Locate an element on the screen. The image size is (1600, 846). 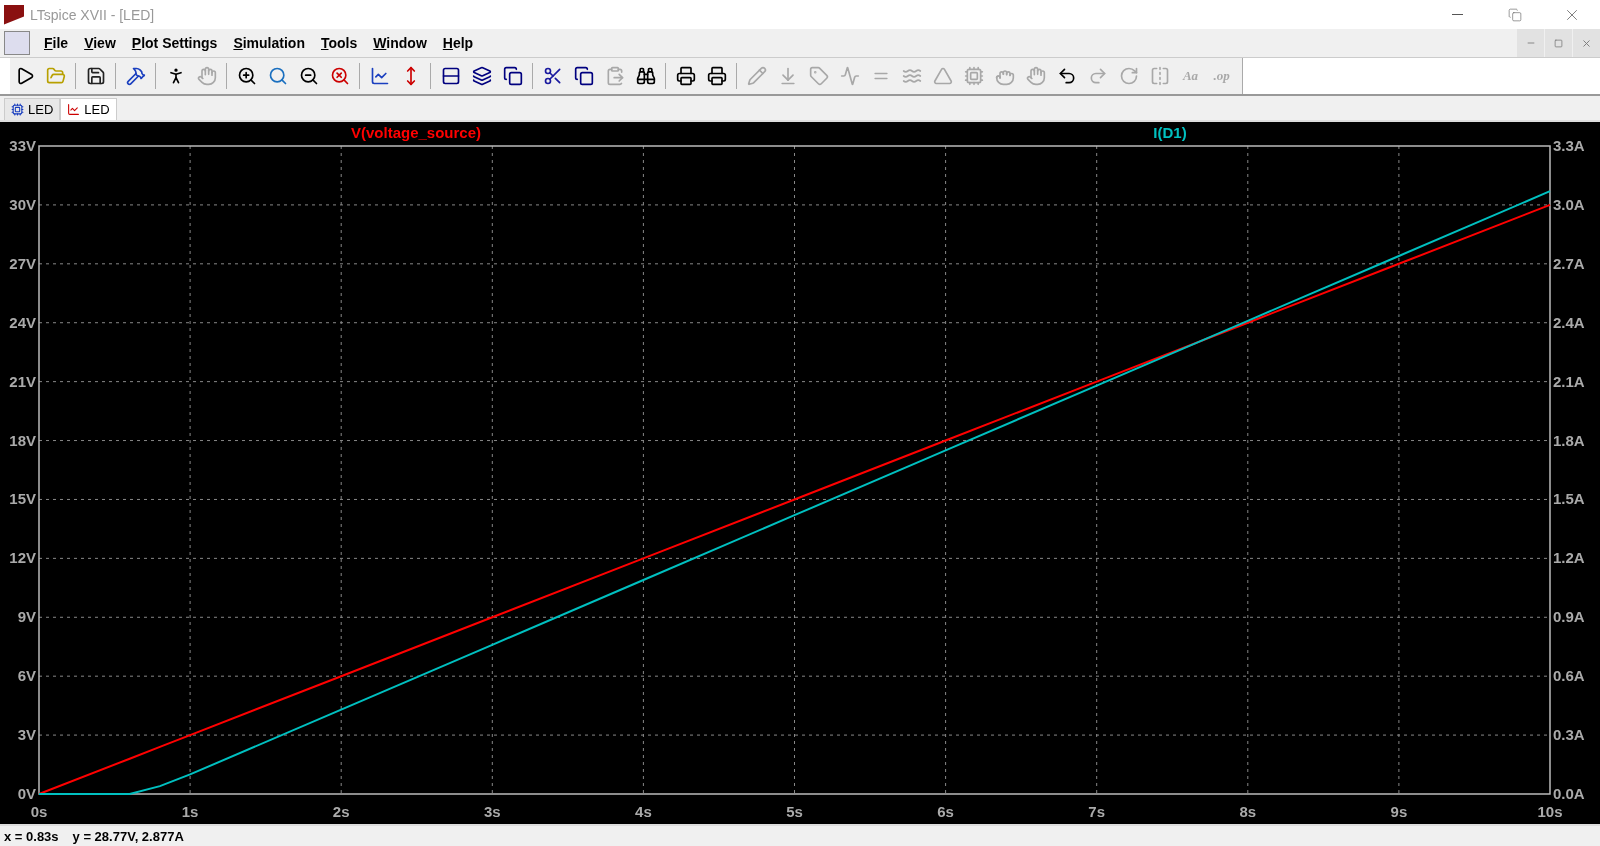
x-axis-label: 1s is located at coordinates (190, 811).